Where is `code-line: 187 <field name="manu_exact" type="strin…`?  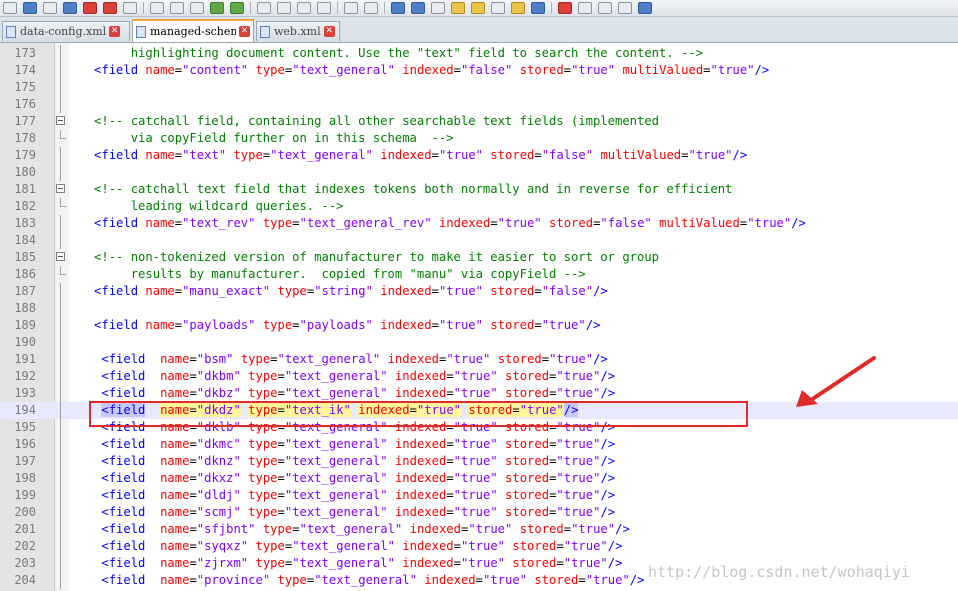
code-line: 187 <field name="manu_exact" type="strin… is located at coordinates (479, 291).